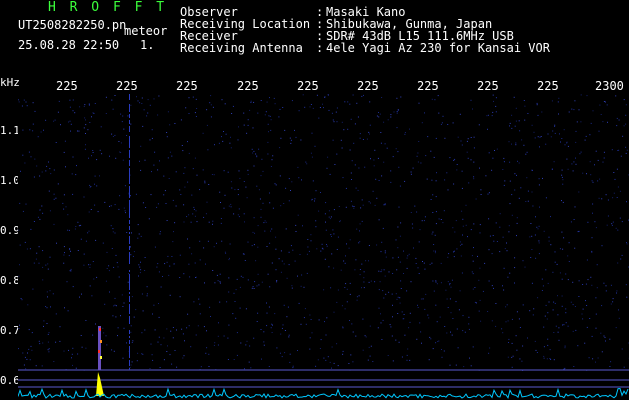  Describe the element at coordinates (438, 48) in the screenshot. I see `antenna-value: 4ele Yagi Az 230 for Kansai VOR` at that location.